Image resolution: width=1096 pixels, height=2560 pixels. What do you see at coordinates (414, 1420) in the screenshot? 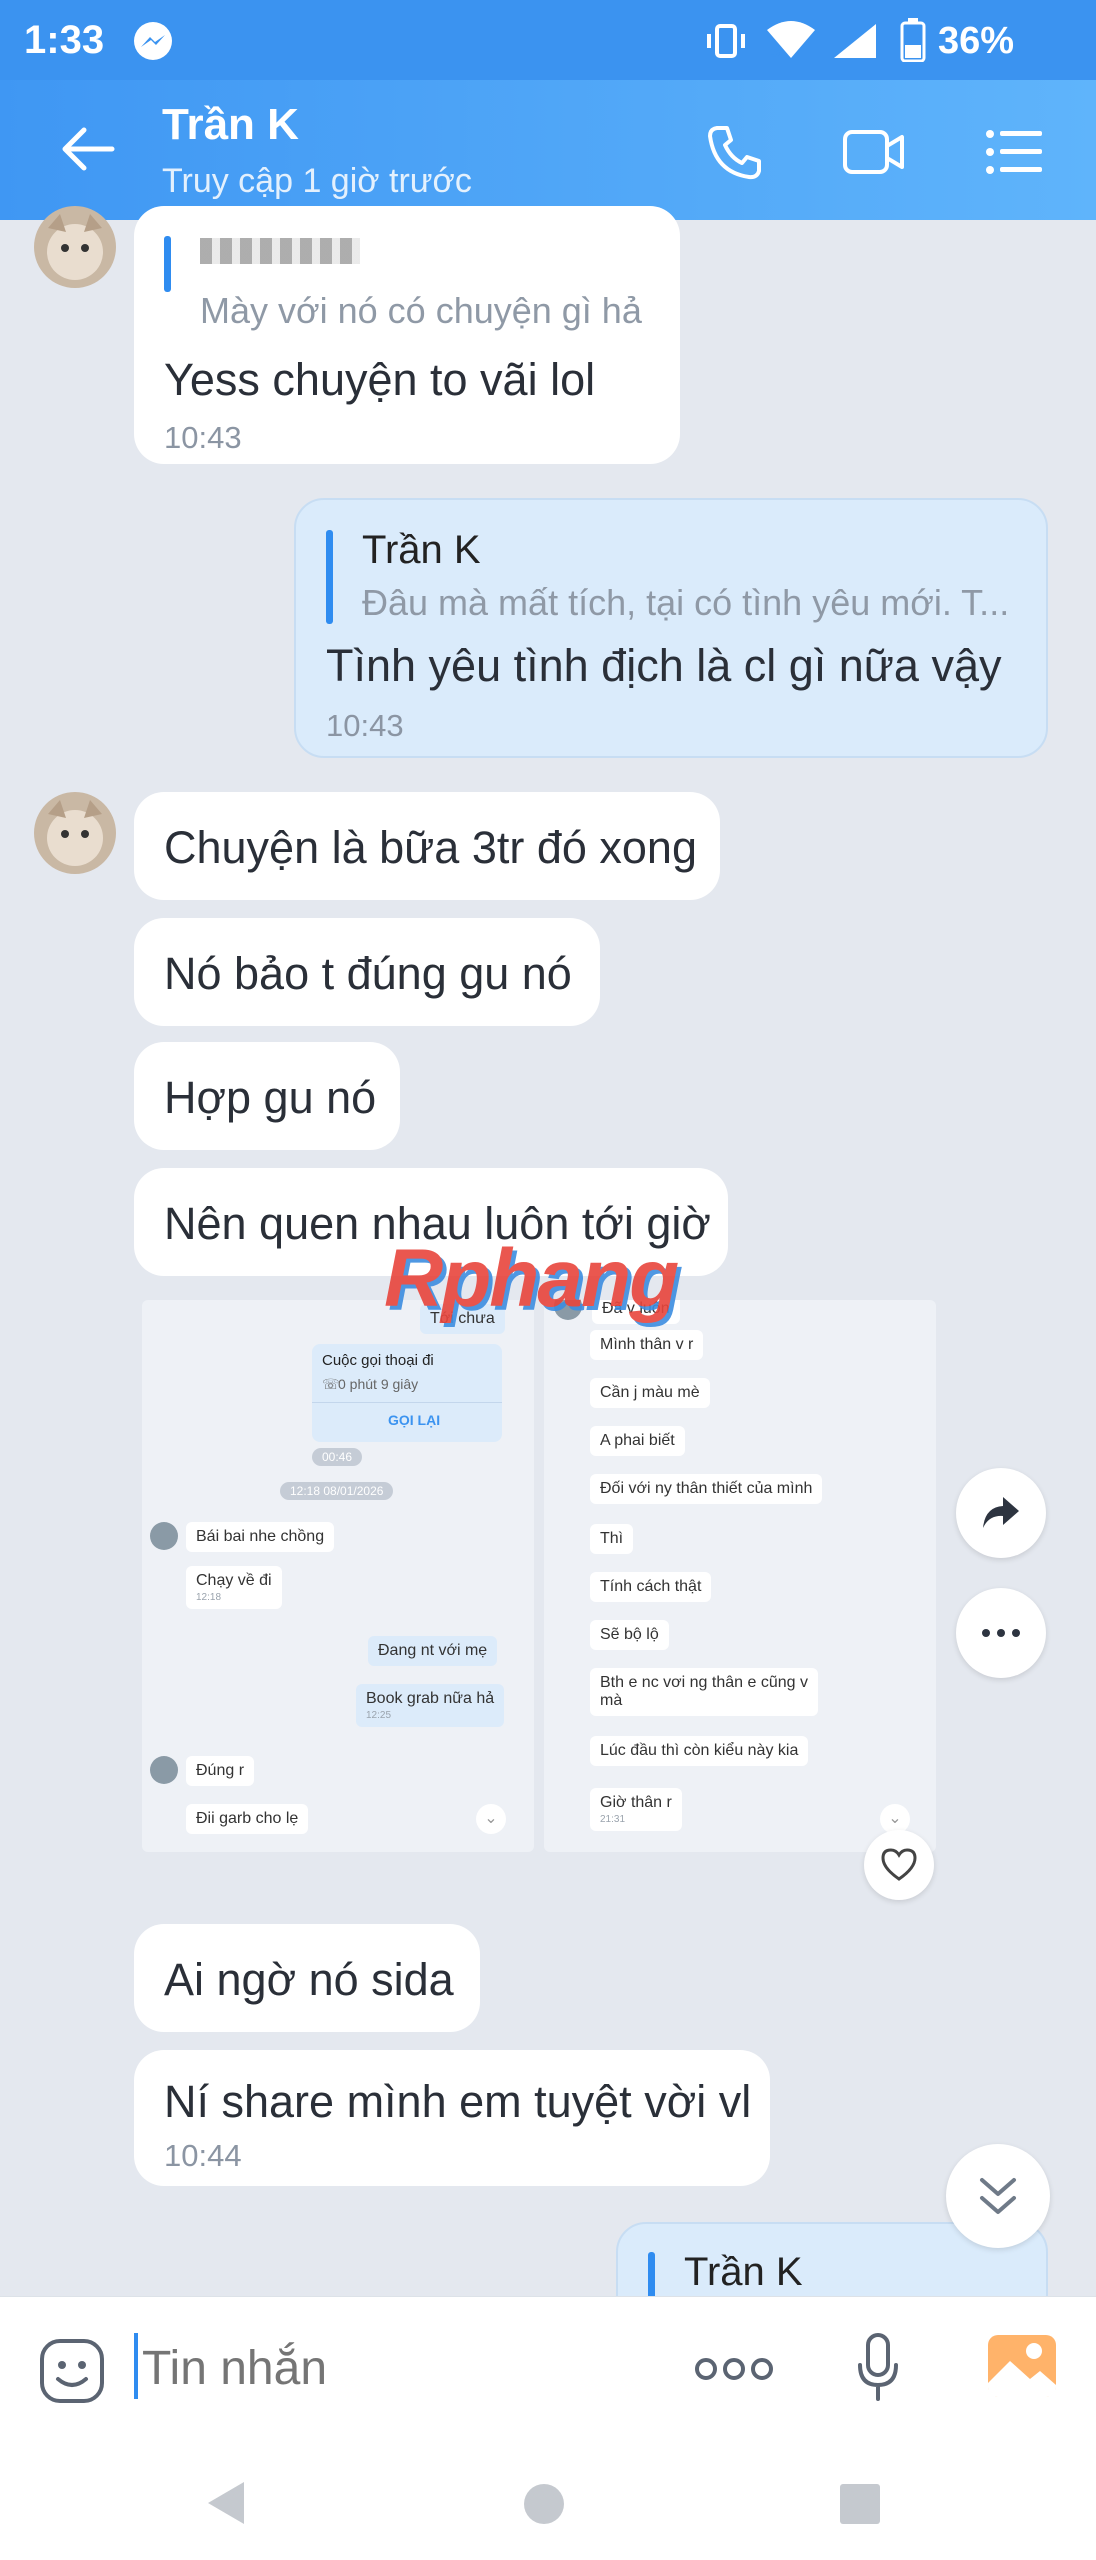
I see `mini-call-again: GỌI LẠI` at bounding box center [414, 1420].